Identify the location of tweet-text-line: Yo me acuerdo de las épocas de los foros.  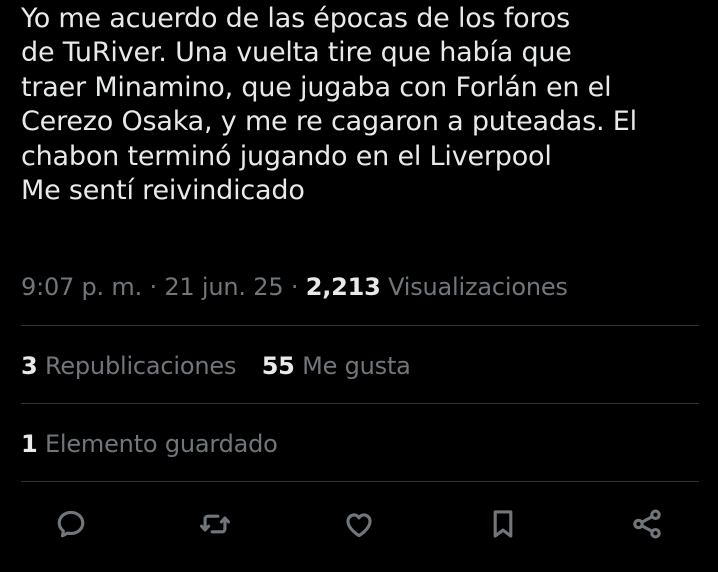
(295, 18).